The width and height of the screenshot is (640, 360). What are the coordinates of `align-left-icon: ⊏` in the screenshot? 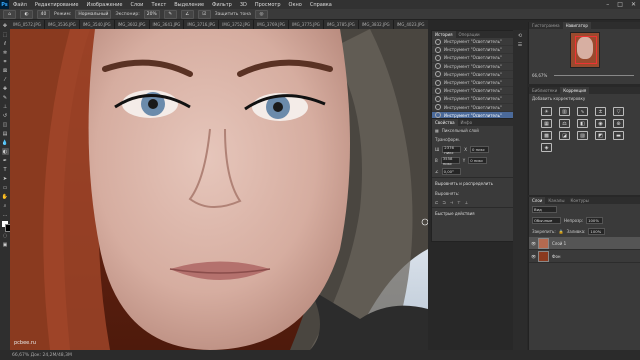 It's located at (436, 202).